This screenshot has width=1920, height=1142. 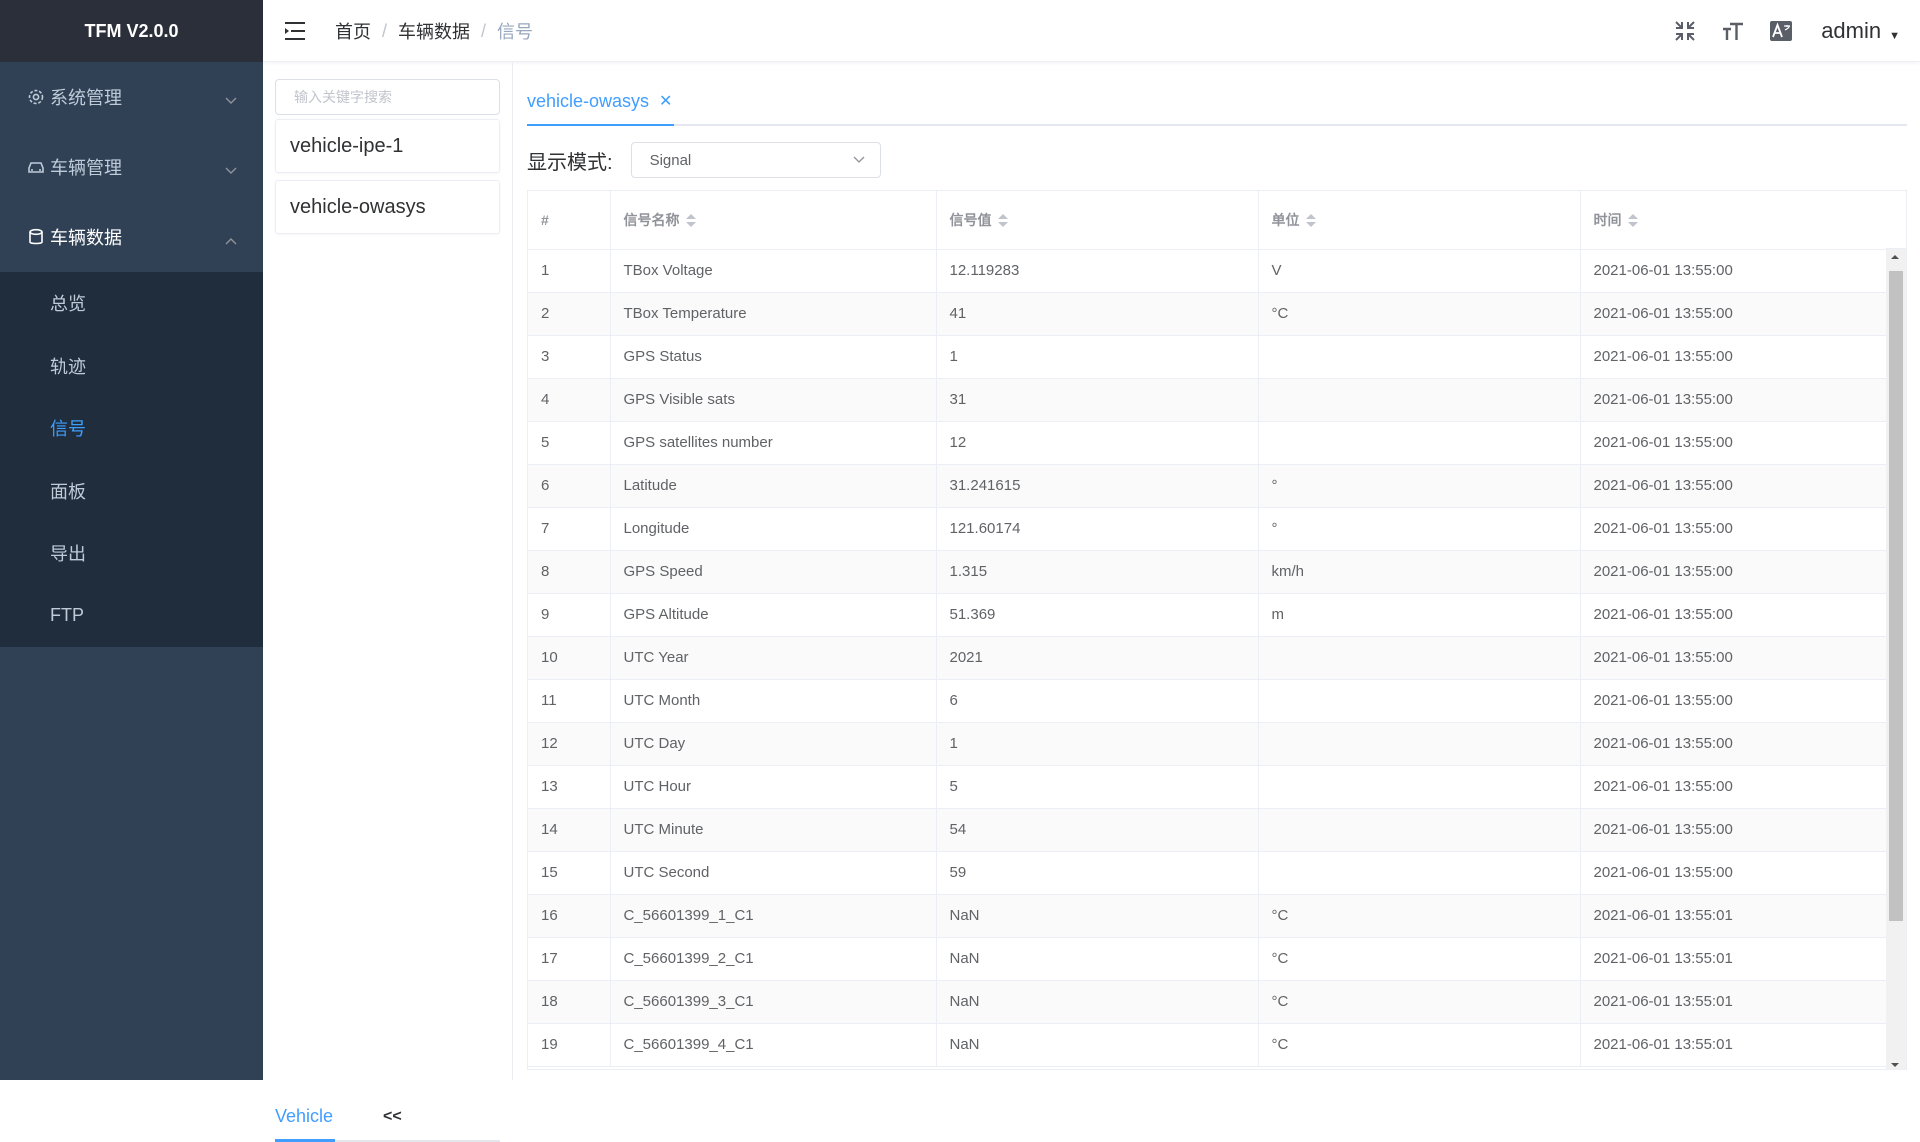 I want to click on cell-signal-name: UTC Second, so click(x=773, y=873).